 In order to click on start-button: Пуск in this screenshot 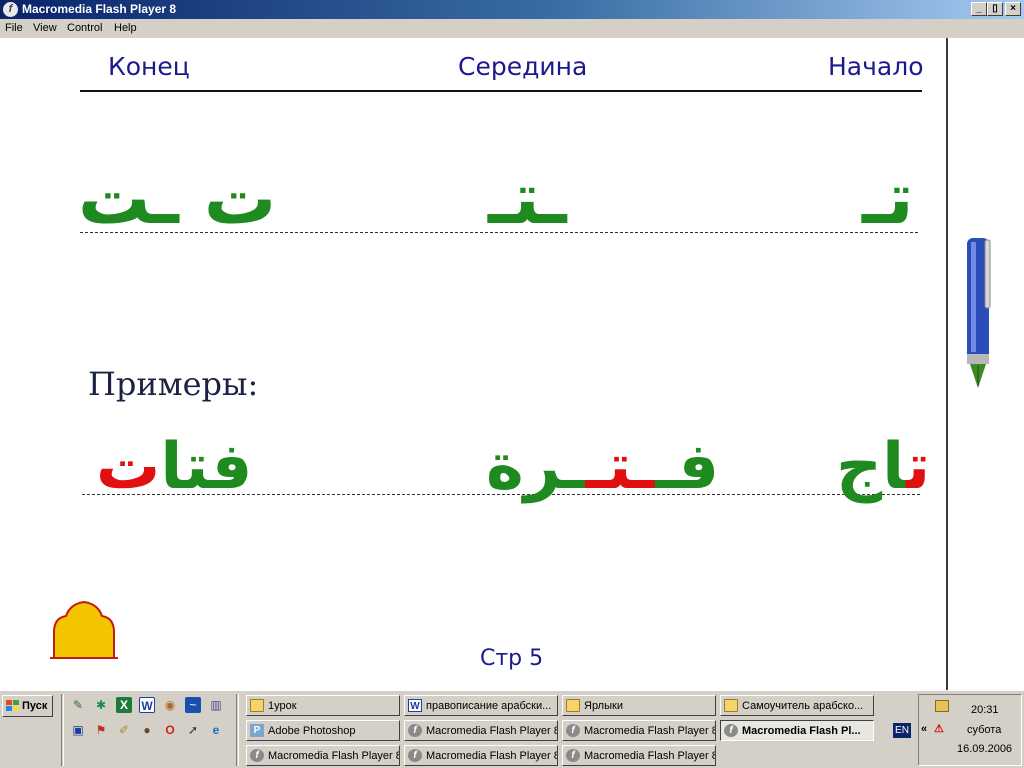, I will do `click(27, 706)`.